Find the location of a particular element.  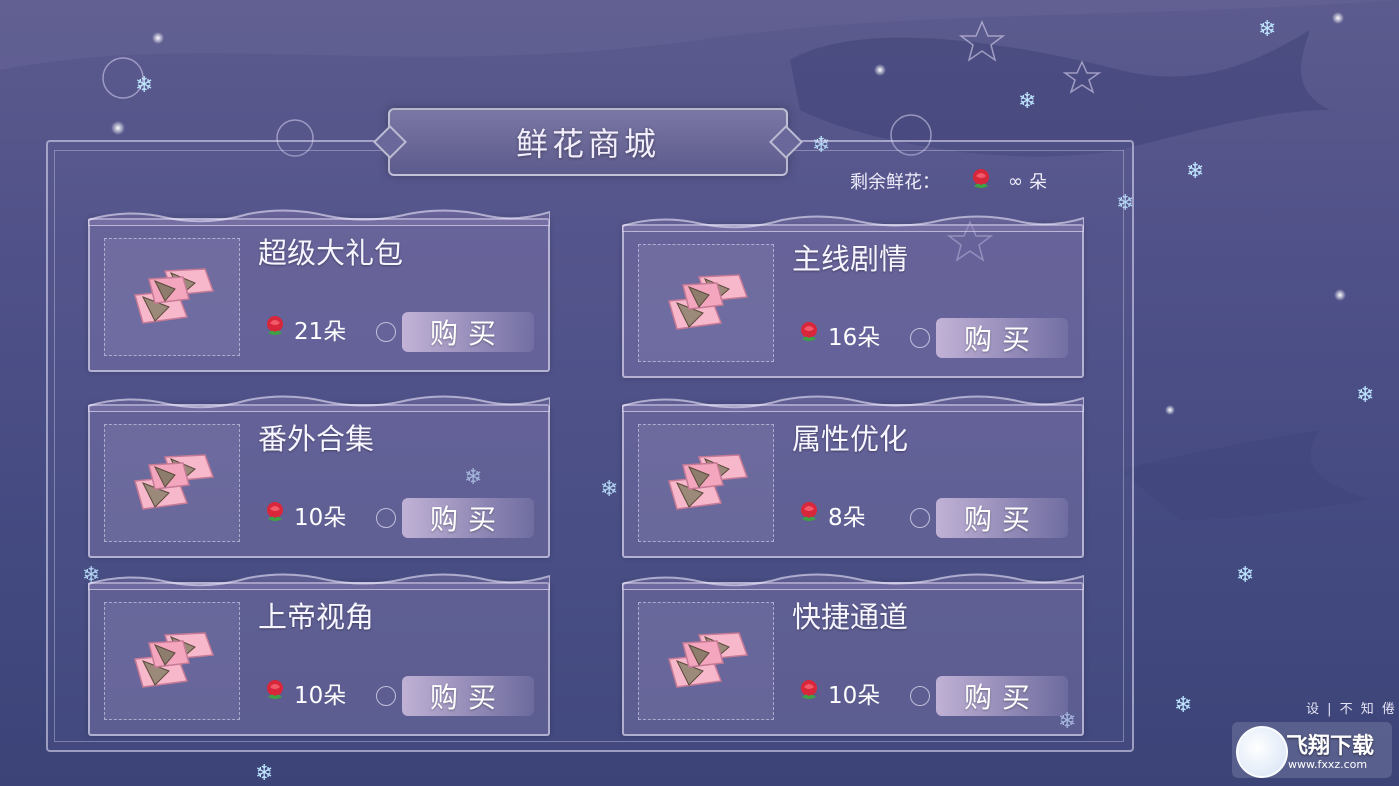

item-name: 主线剧情 is located at coordinates (850, 259).